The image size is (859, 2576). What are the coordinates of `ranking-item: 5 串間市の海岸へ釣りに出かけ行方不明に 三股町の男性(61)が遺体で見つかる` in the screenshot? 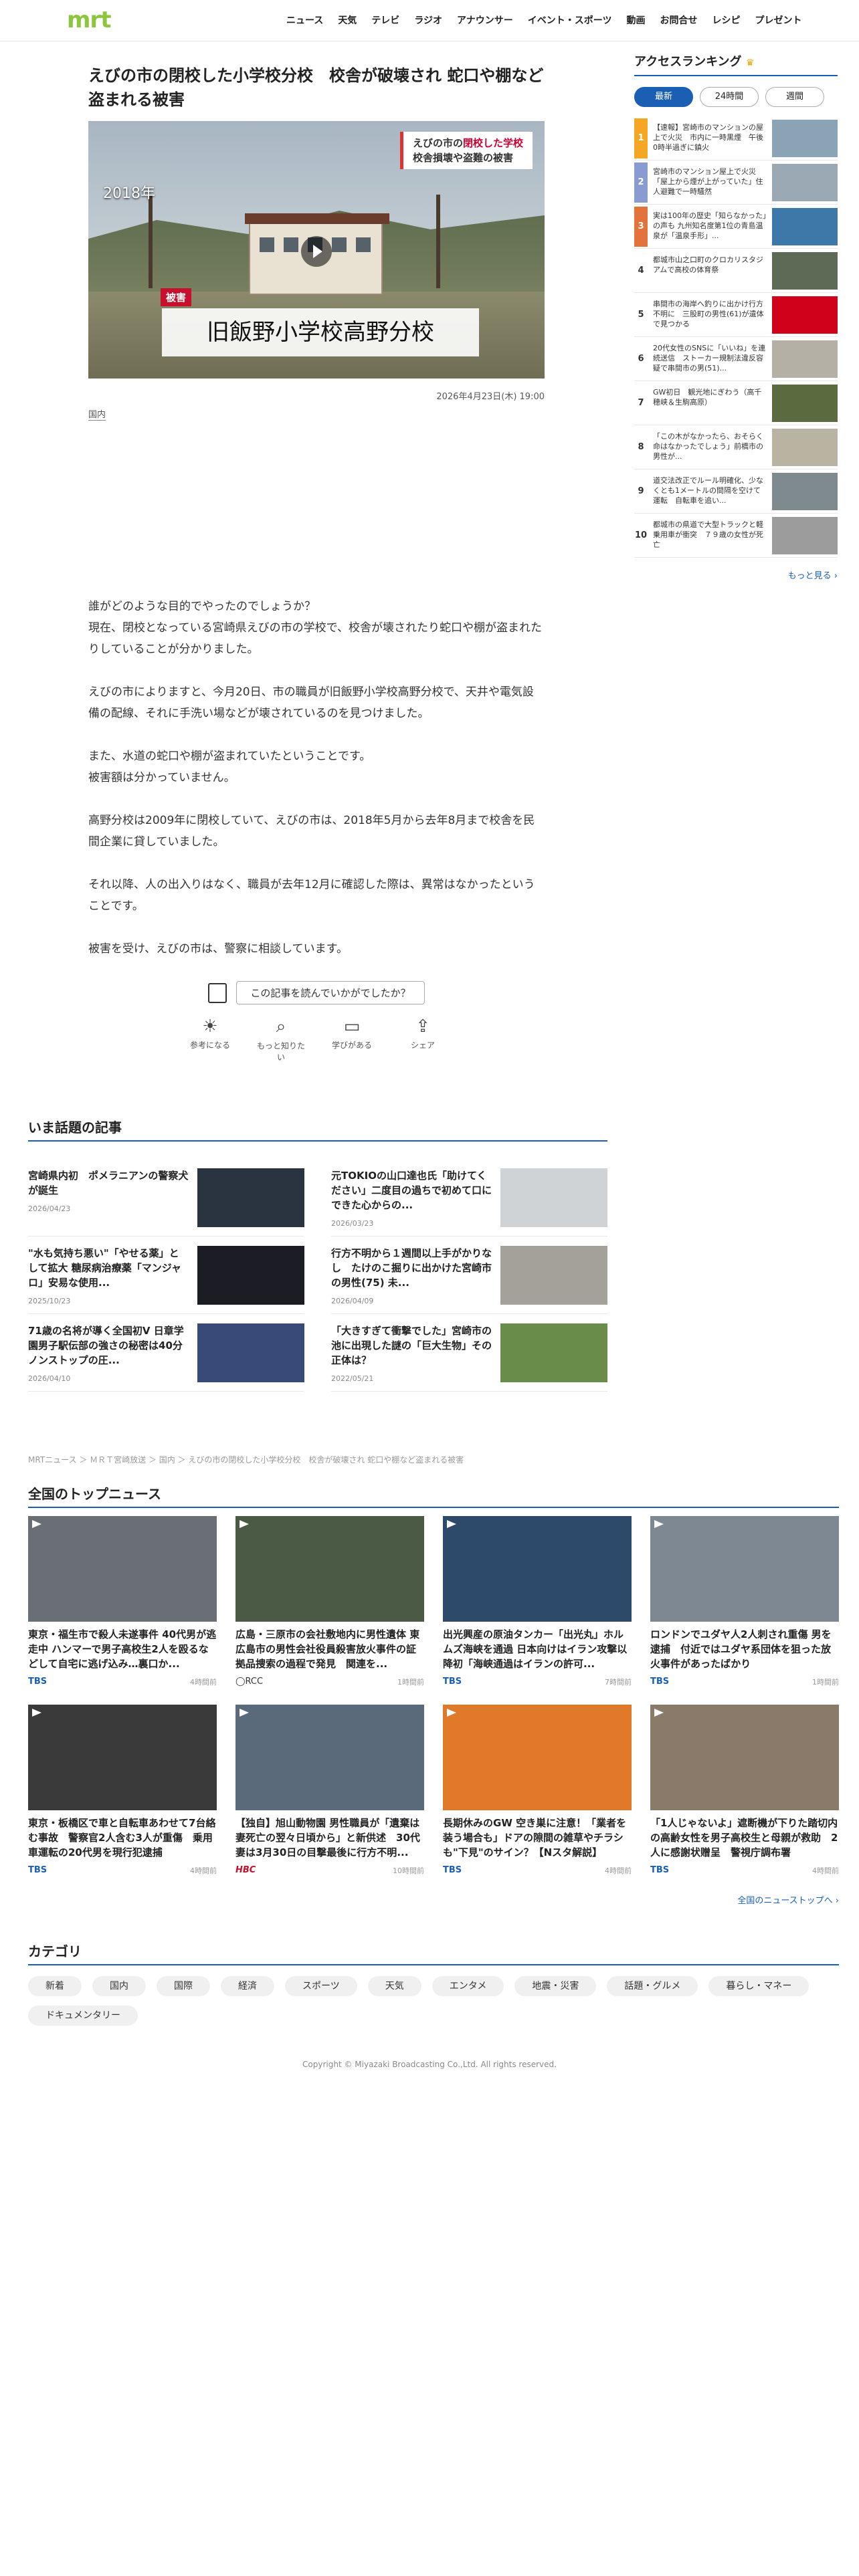 It's located at (736, 315).